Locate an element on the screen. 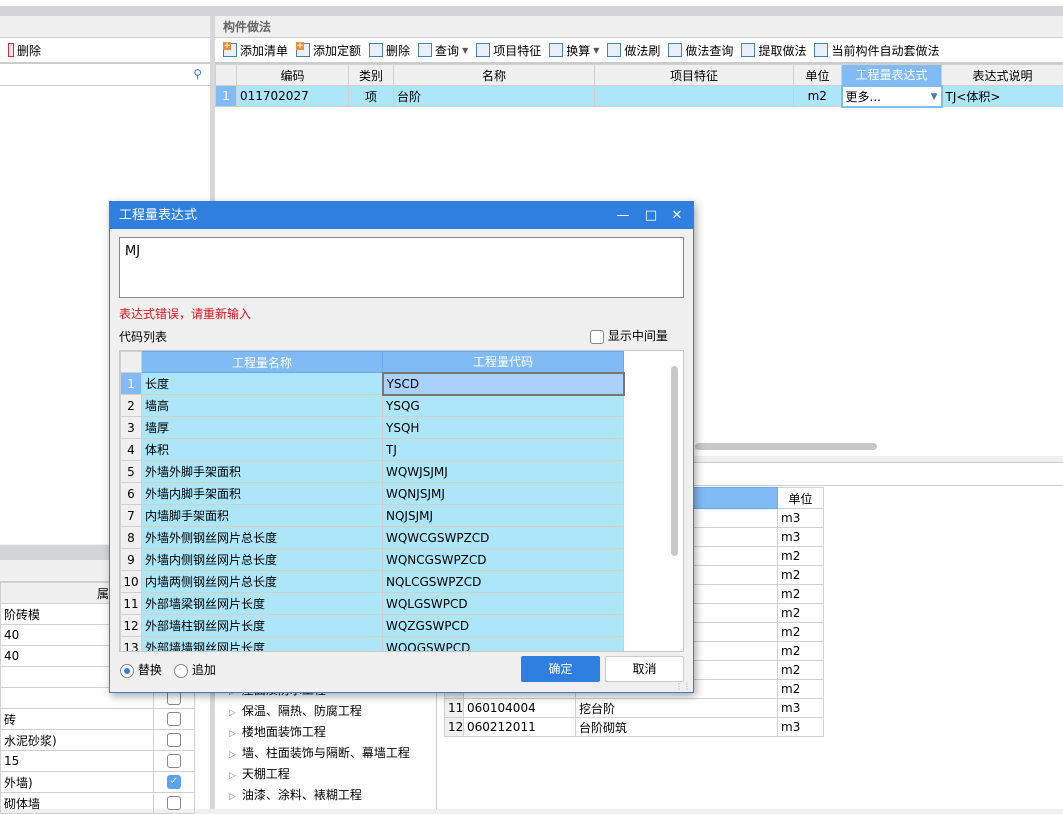 This screenshot has width=1063, height=814. toolbar-button: 项目特征 is located at coordinates (508, 50).